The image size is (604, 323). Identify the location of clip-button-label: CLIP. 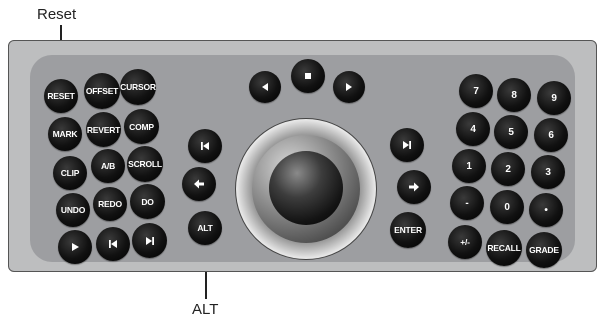
(70, 173).